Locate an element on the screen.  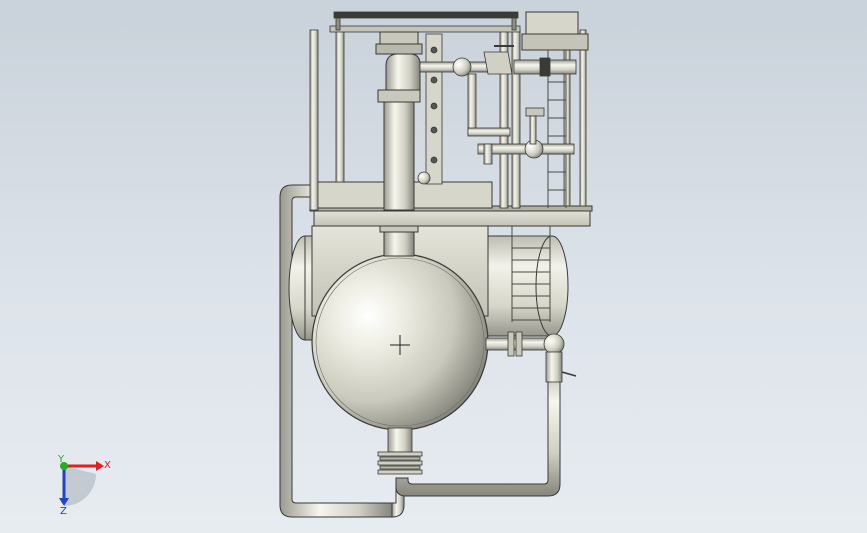
instrument-panel is located at coordinates (430, 109).